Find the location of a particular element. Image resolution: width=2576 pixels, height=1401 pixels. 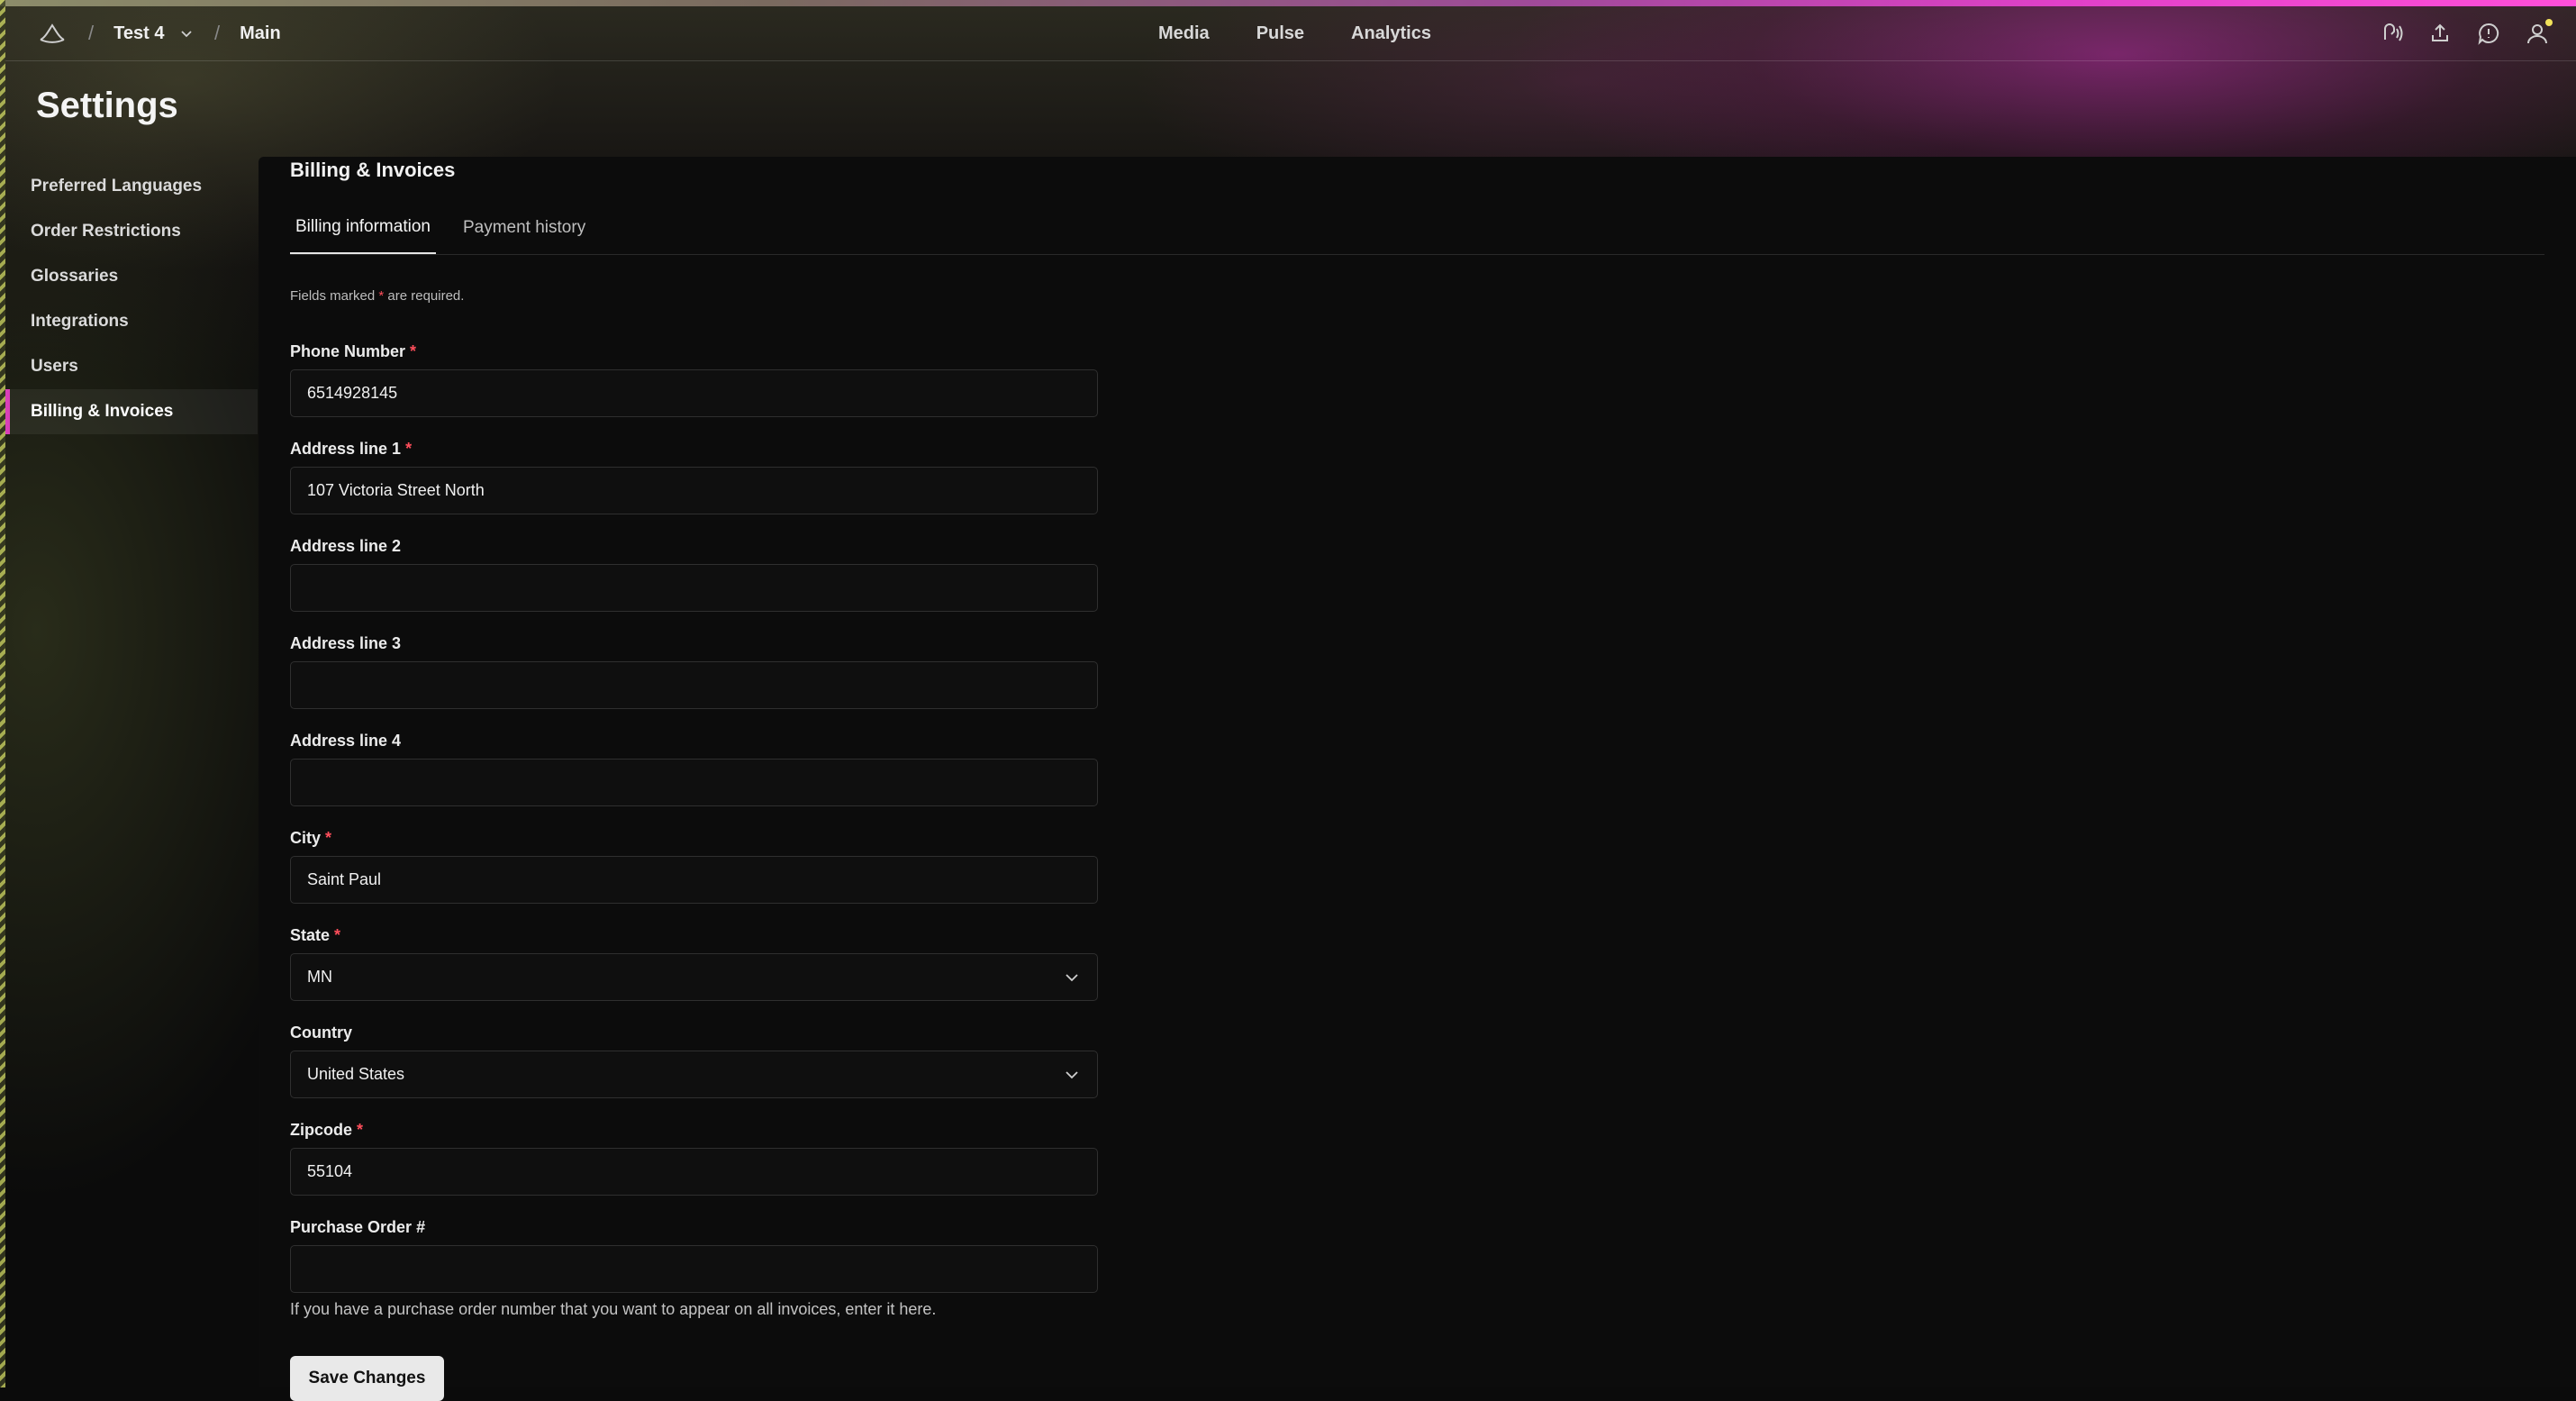

nav-analytics: Analytics is located at coordinates (1391, 33).